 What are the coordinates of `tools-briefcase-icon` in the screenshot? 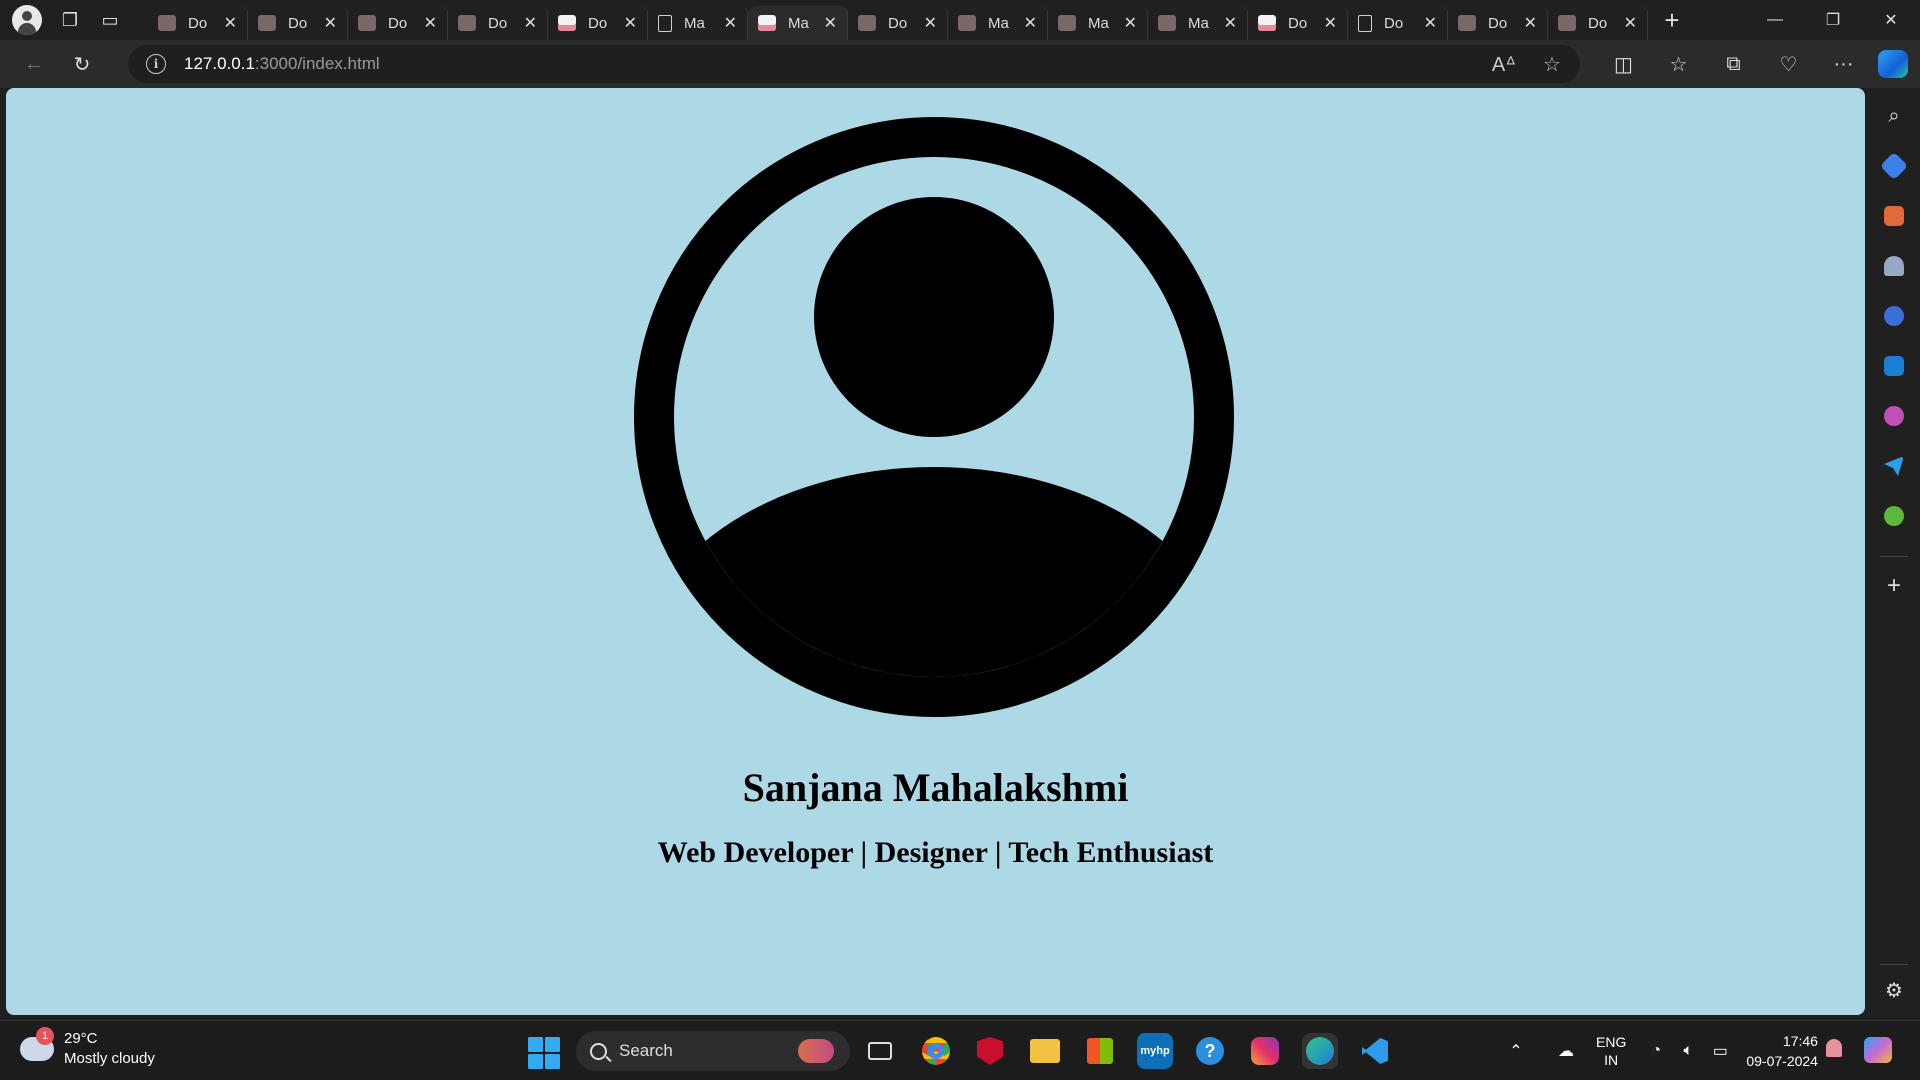 It's located at (1894, 216).